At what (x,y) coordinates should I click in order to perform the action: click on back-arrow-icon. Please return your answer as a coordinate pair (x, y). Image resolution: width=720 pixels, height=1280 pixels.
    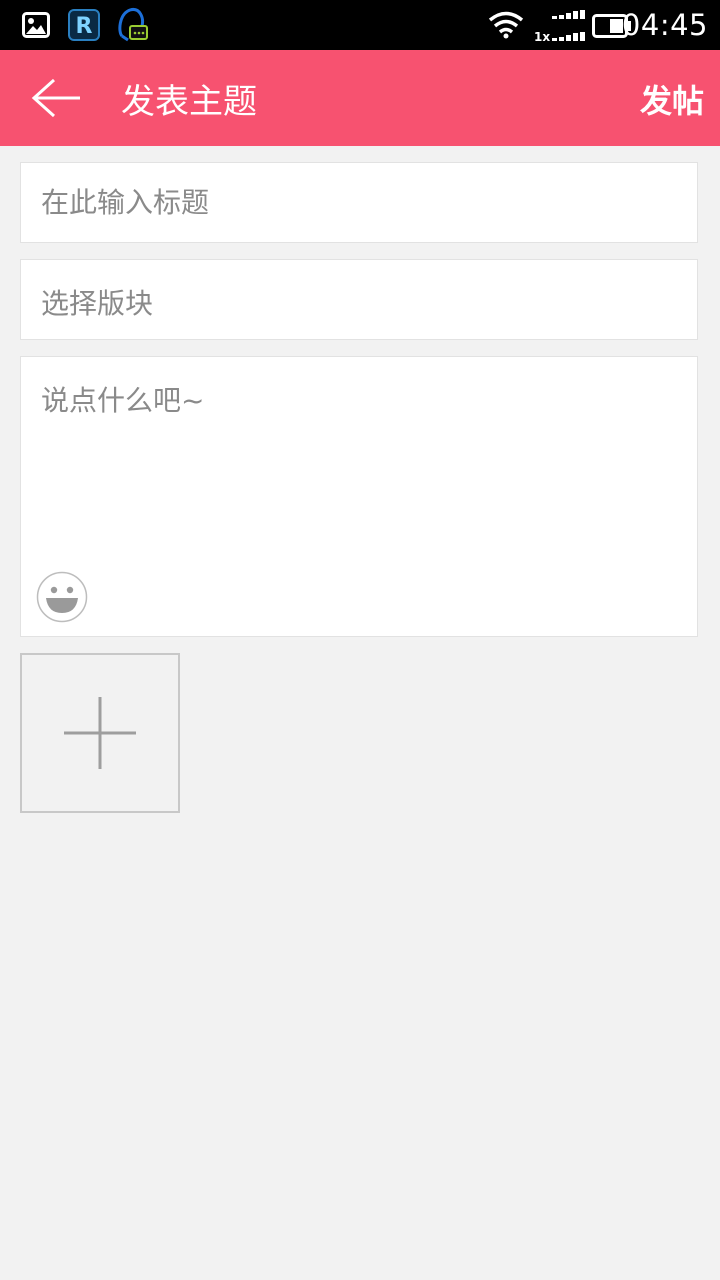
    Looking at the image, I should click on (55, 98).